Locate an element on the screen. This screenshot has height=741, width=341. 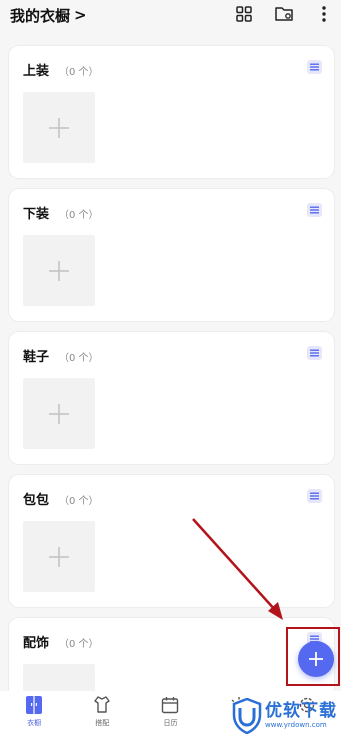
folder-settings-icon is located at coordinates (284, 14).